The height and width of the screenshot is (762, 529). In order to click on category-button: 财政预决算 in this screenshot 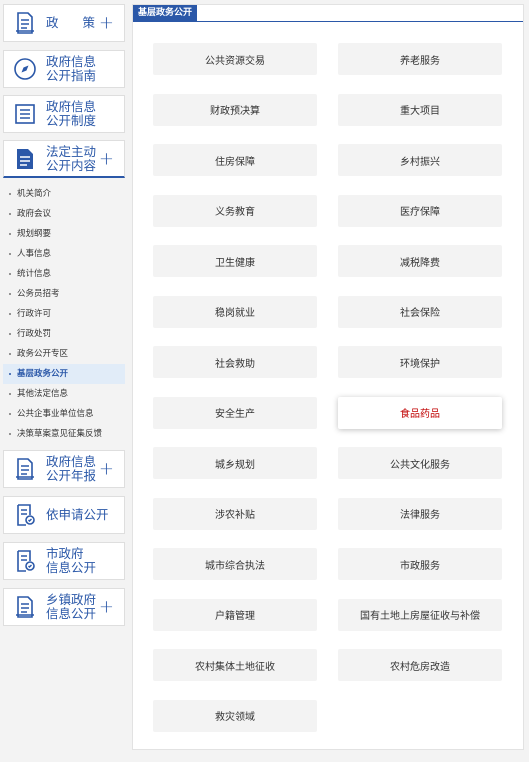, I will do `click(235, 109)`.